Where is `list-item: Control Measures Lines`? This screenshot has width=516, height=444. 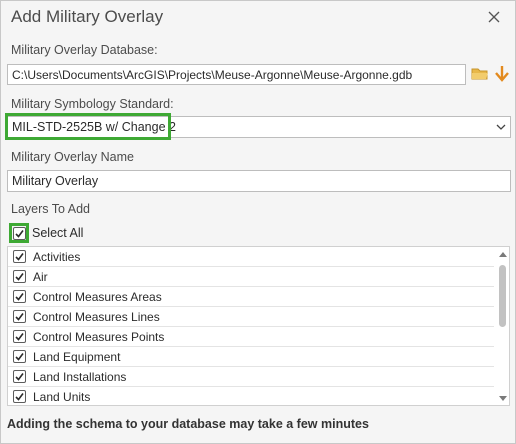
list-item: Control Measures Lines is located at coordinates (251, 317).